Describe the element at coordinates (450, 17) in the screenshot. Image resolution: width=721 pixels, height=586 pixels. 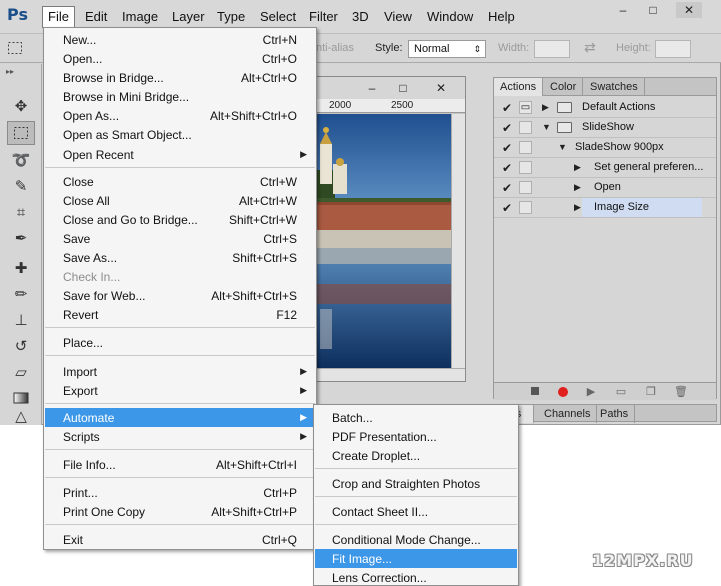
I see `menu-window: Window` at that location.